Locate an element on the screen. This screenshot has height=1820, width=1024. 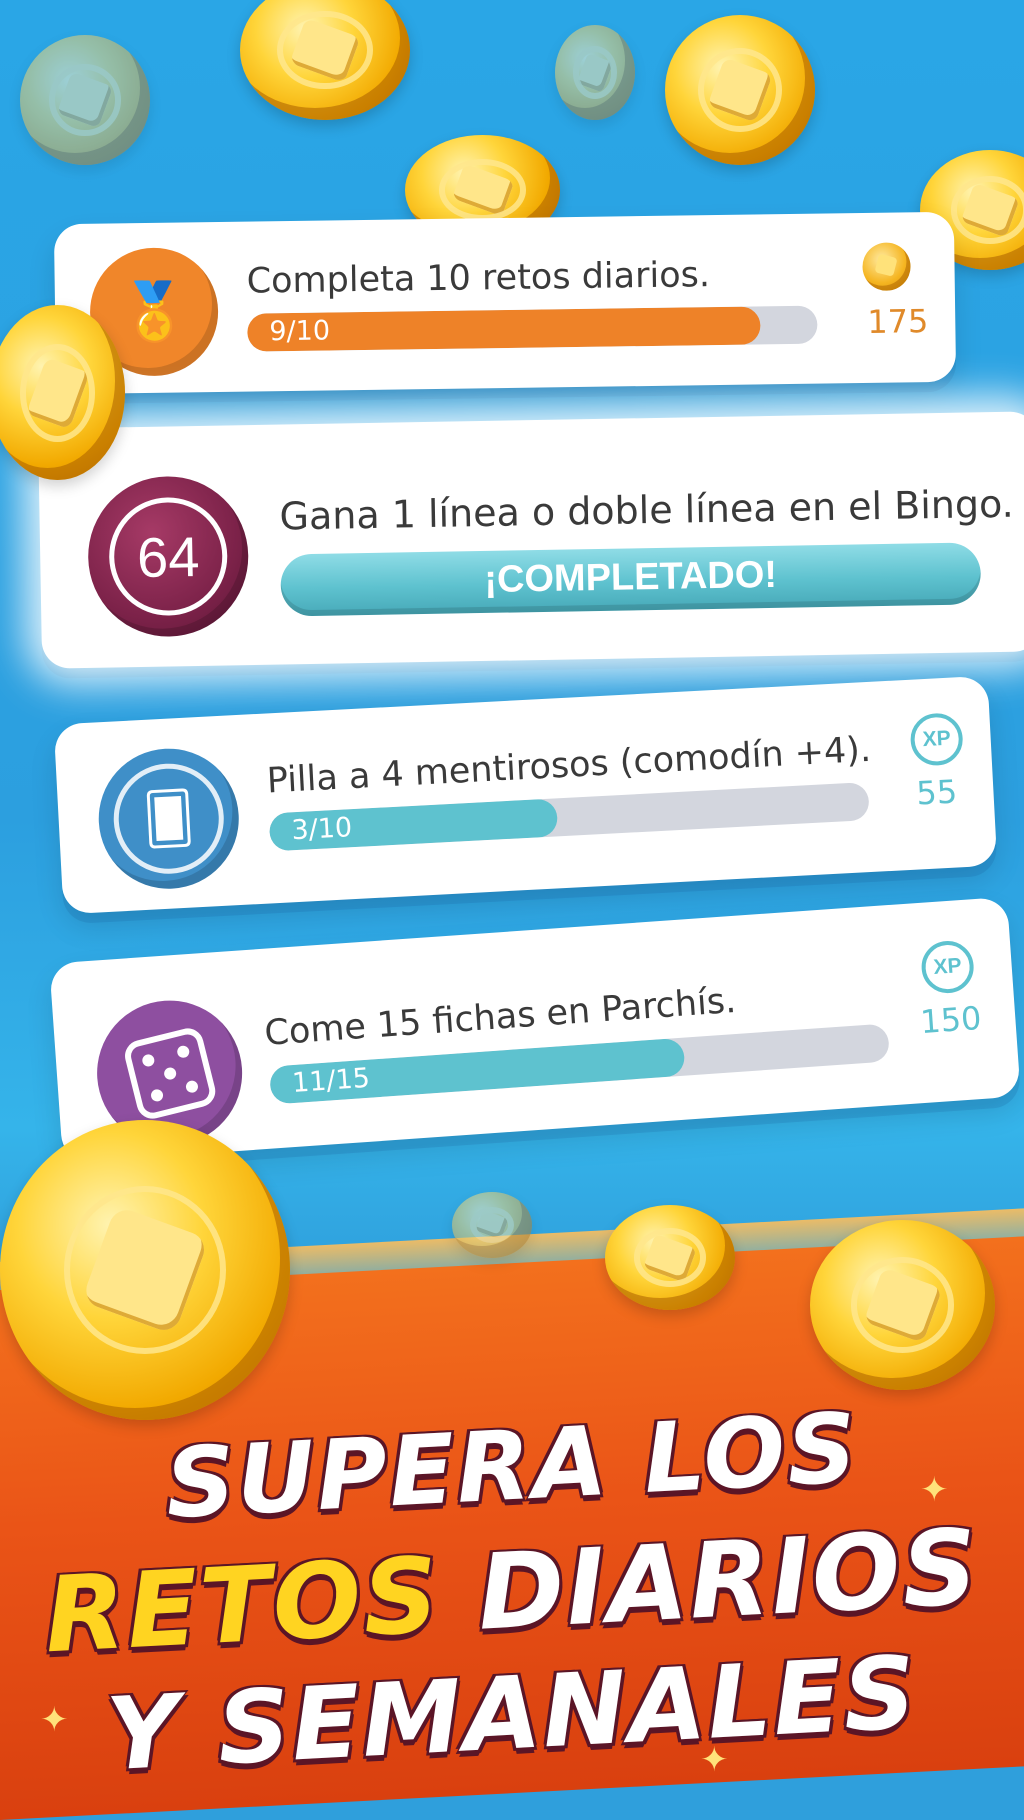
completed-bar: ¡COMPLETADO! is located at coordinates (631, 579).